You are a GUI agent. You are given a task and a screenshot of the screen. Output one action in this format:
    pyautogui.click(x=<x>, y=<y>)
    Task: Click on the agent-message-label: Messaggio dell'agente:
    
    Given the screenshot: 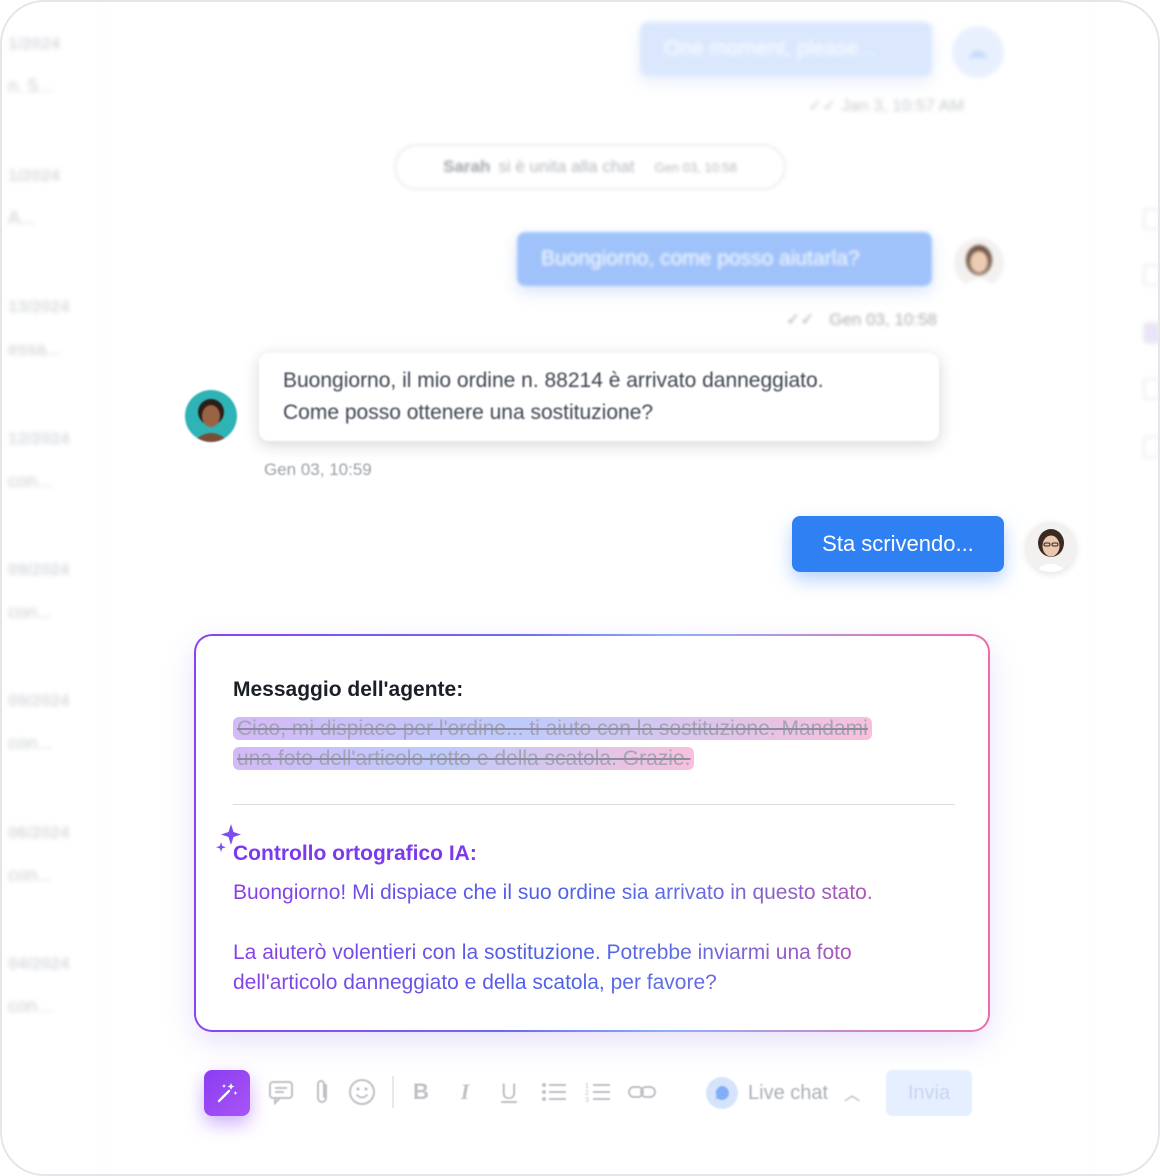 What is the action you would take?
    pyautogui.click(x=348, y=689)
    